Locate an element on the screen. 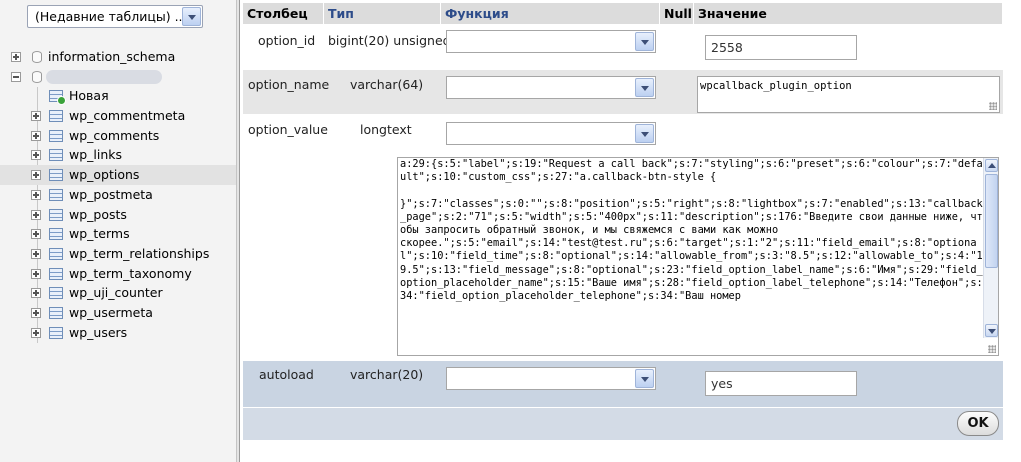 This screenshot has width=1021, height=462. header-type-link: Тип is located at coordinates (382, 13).